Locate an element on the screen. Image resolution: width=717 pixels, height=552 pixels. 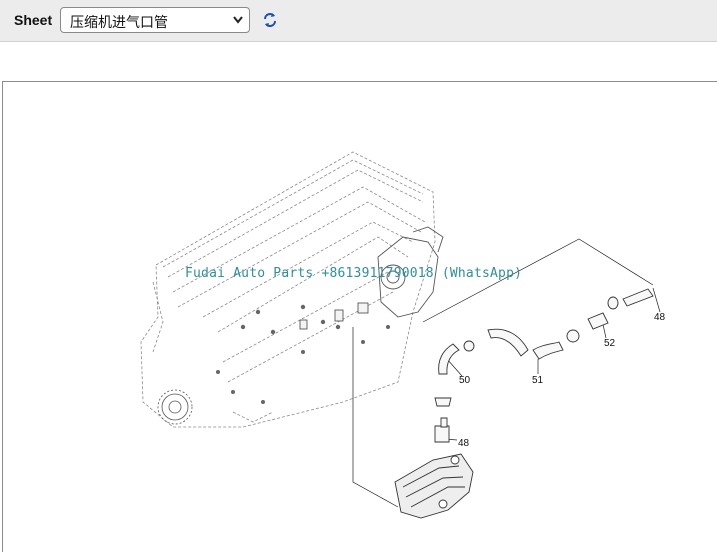
callout-48-bottom: 48 is located at coordinates (464, 443).